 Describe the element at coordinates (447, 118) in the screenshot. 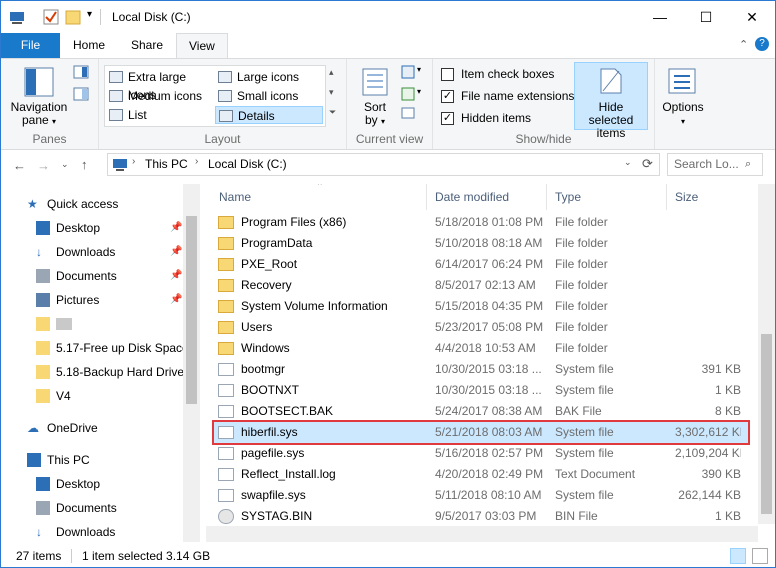

I see `hidden-items-checkbox: ✓` at that location.